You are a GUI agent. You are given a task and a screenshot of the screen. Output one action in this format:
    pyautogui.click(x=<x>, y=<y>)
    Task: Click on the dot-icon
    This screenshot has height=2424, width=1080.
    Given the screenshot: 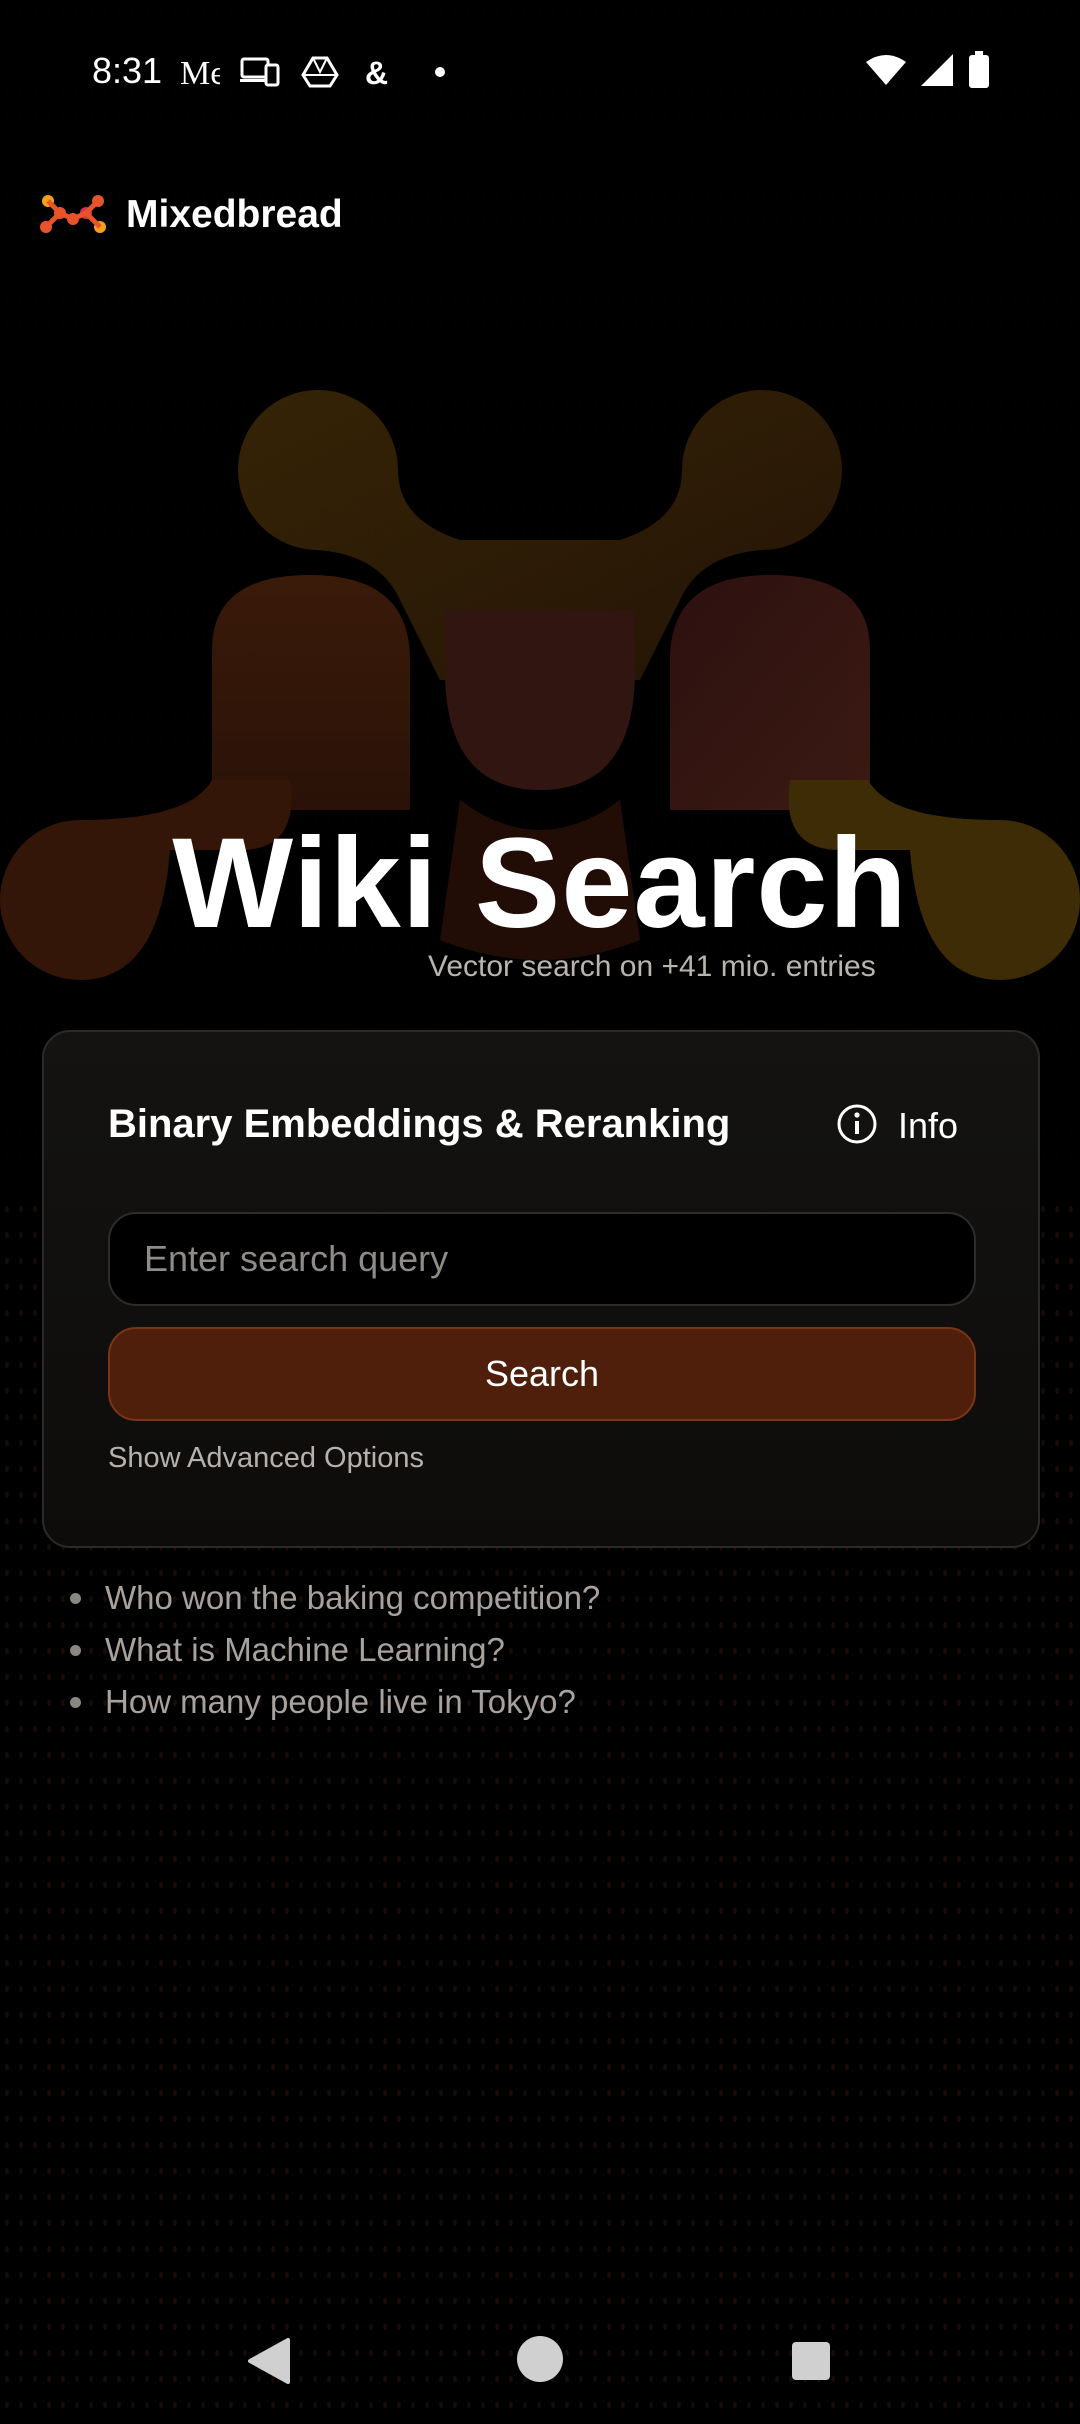 What is the action you would take?
    pyautogui.click(x=440, y=72)
    